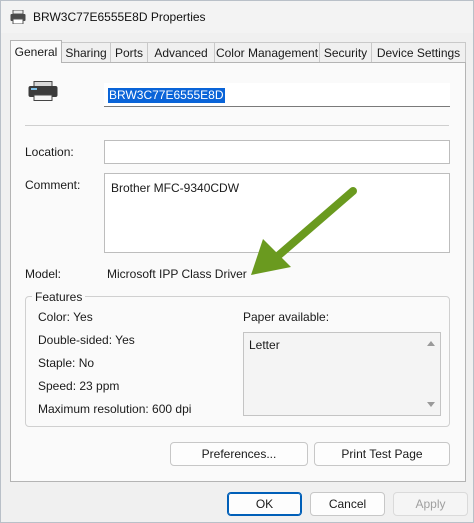  Describe the element at coordinates (347, 504) in the screenshot. I see `cancel-button: Cancel` at that location.